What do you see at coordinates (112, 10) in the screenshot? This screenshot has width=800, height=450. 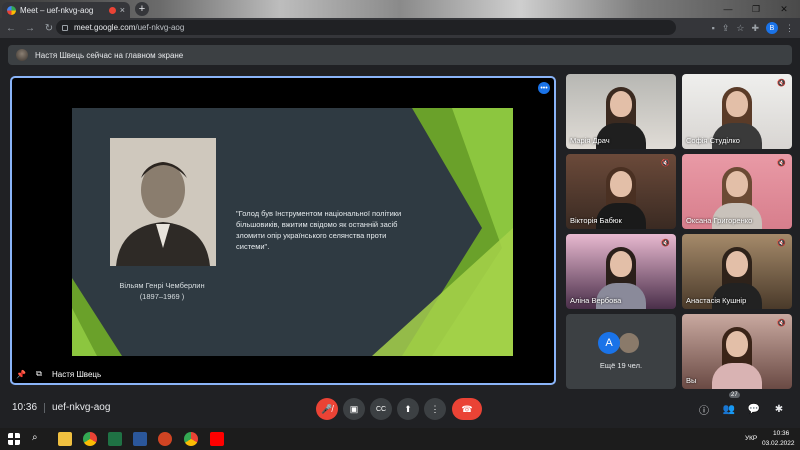 I see `recording-indicator-icon` at bounding box center [112, 10].